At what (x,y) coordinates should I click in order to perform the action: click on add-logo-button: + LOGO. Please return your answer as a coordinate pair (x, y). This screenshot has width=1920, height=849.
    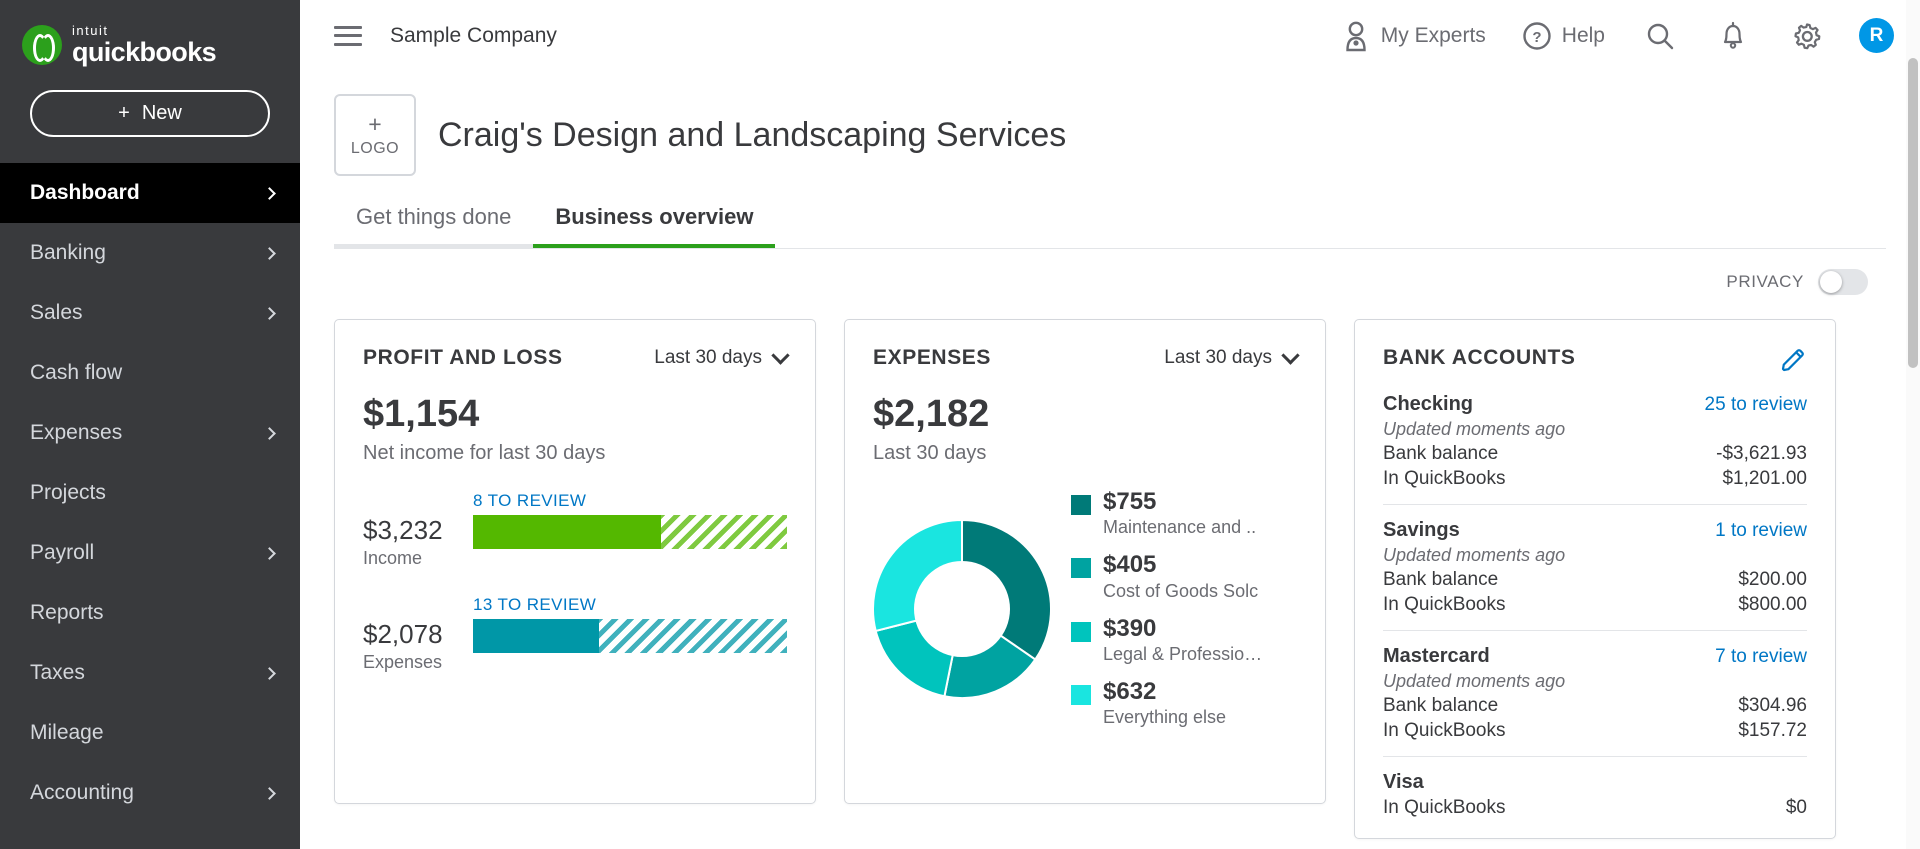
    Looking at the image, I should click on (375, 135).